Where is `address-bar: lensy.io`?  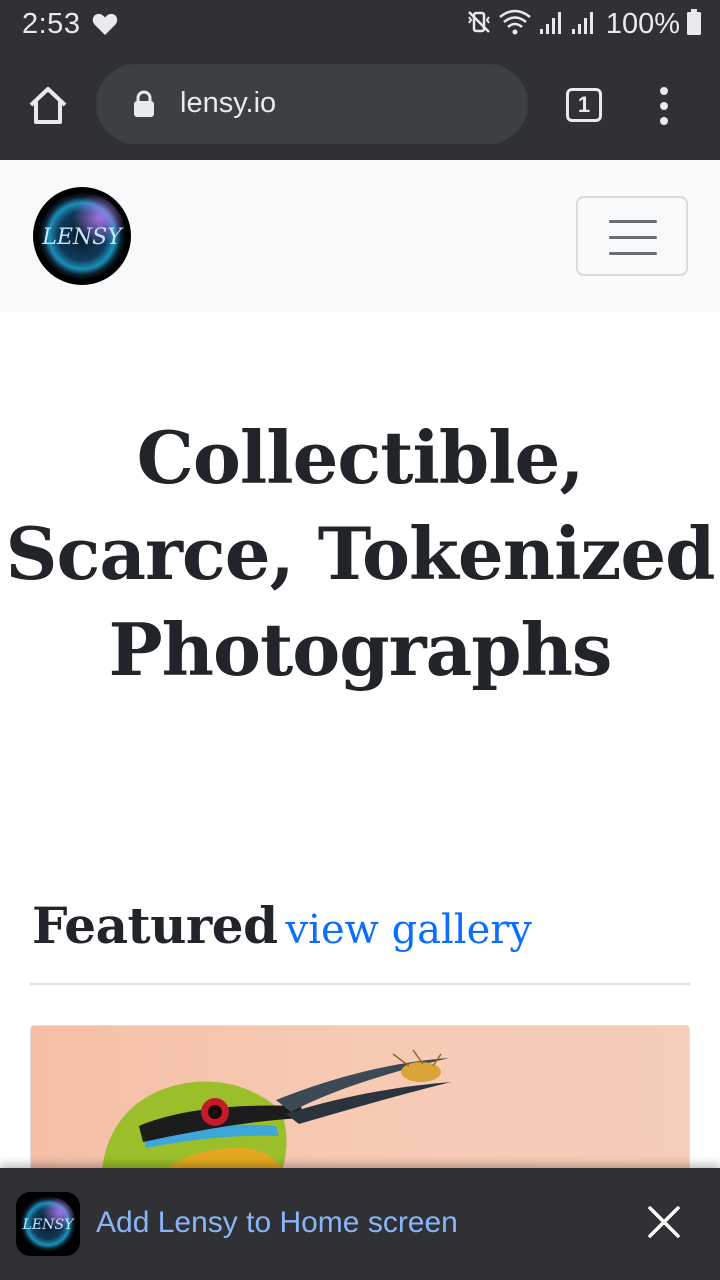 address-bar: lensy.io is located at coordinates (312, 104).